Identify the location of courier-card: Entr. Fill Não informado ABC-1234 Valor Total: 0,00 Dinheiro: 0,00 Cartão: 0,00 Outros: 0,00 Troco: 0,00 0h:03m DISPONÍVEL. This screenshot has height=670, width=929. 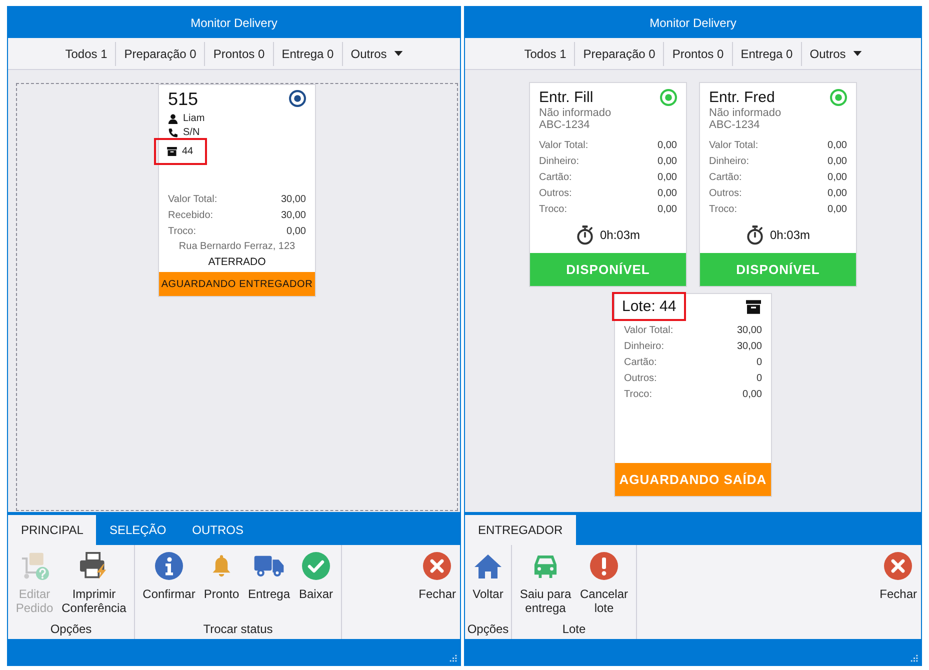
(608, 184).